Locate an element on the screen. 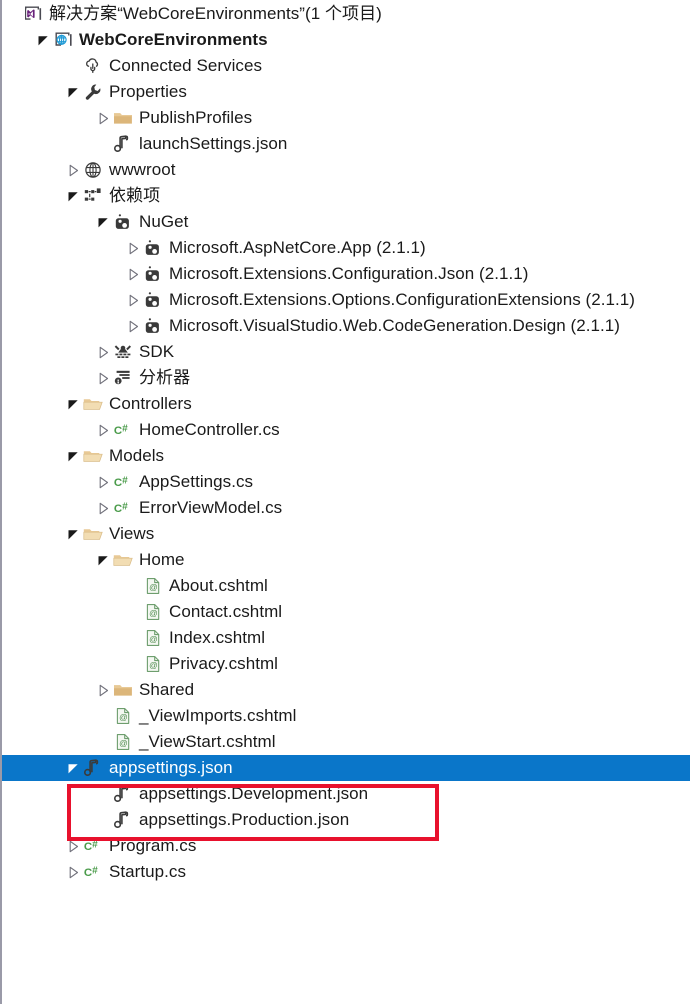 The image size is (690, 1004). folder-open-icon is located at coordinates (93, 404).